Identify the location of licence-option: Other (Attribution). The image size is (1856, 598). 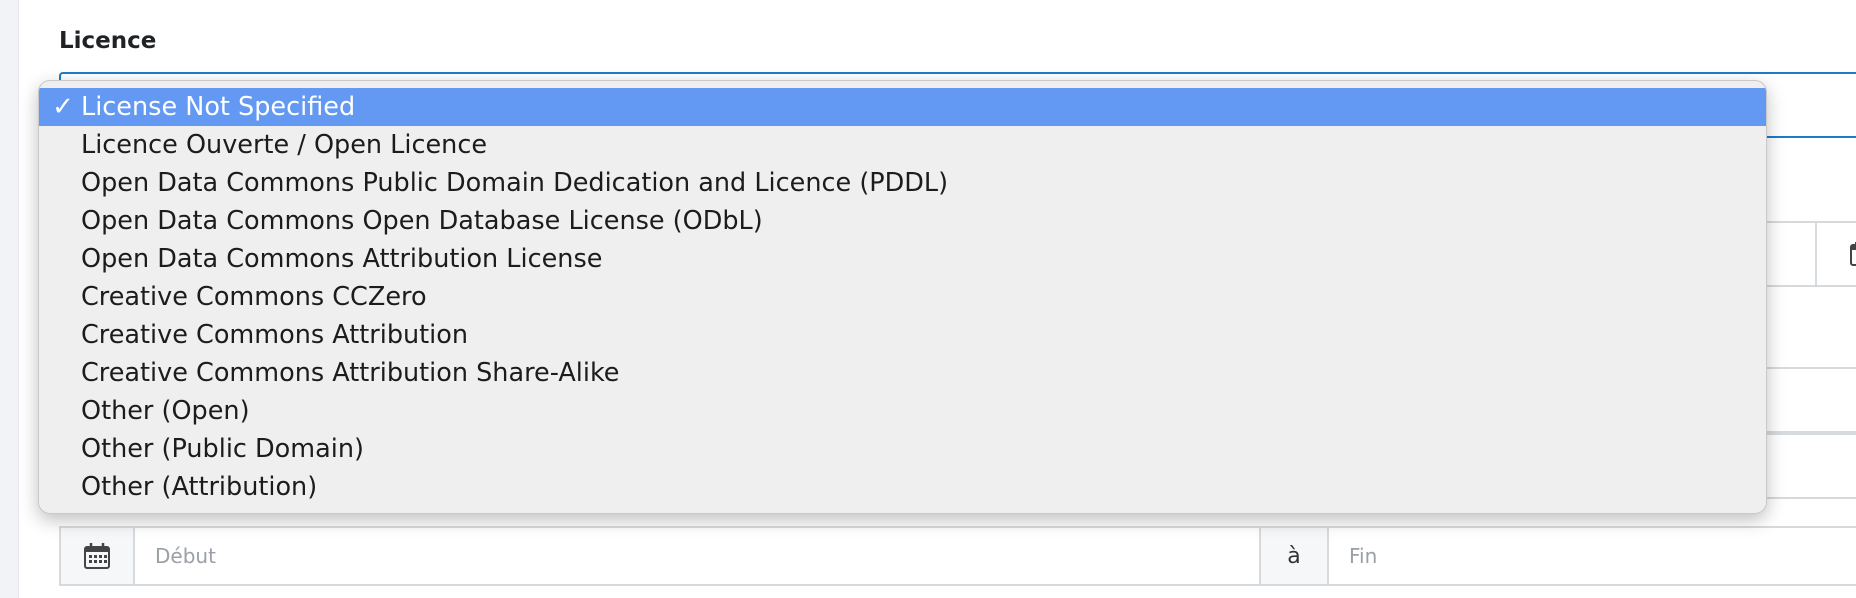
(902, 487).